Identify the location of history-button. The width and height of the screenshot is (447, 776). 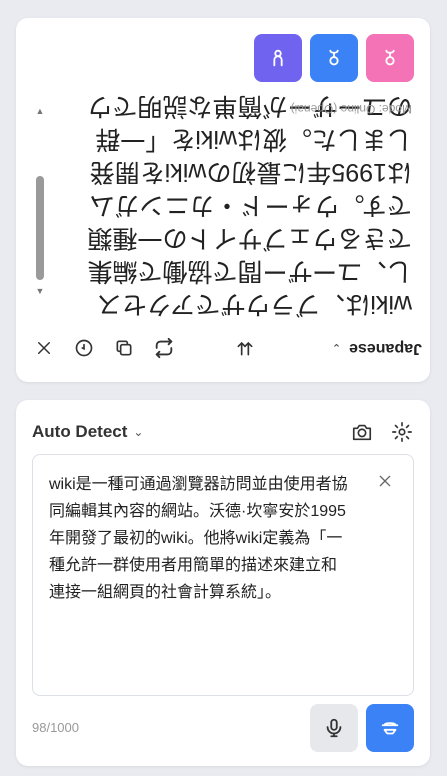
(84, 348).